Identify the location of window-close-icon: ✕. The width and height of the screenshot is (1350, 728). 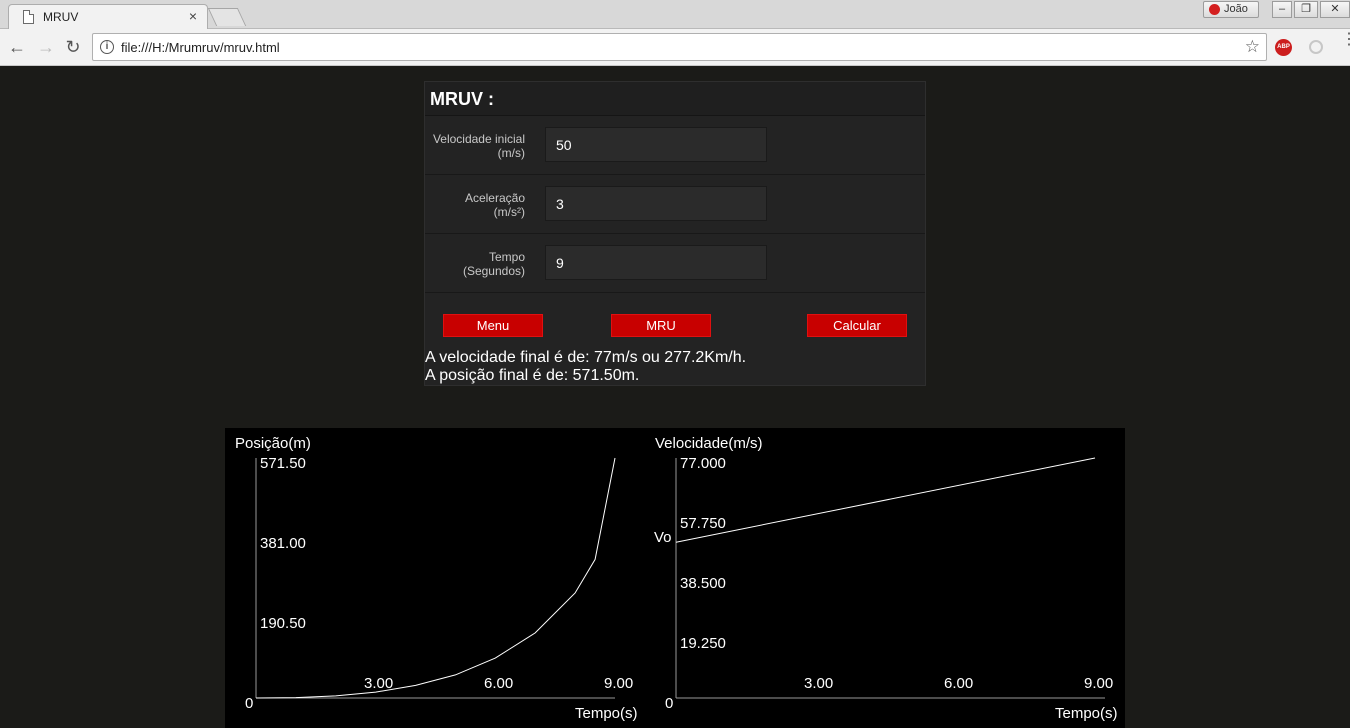
(1335, 9).